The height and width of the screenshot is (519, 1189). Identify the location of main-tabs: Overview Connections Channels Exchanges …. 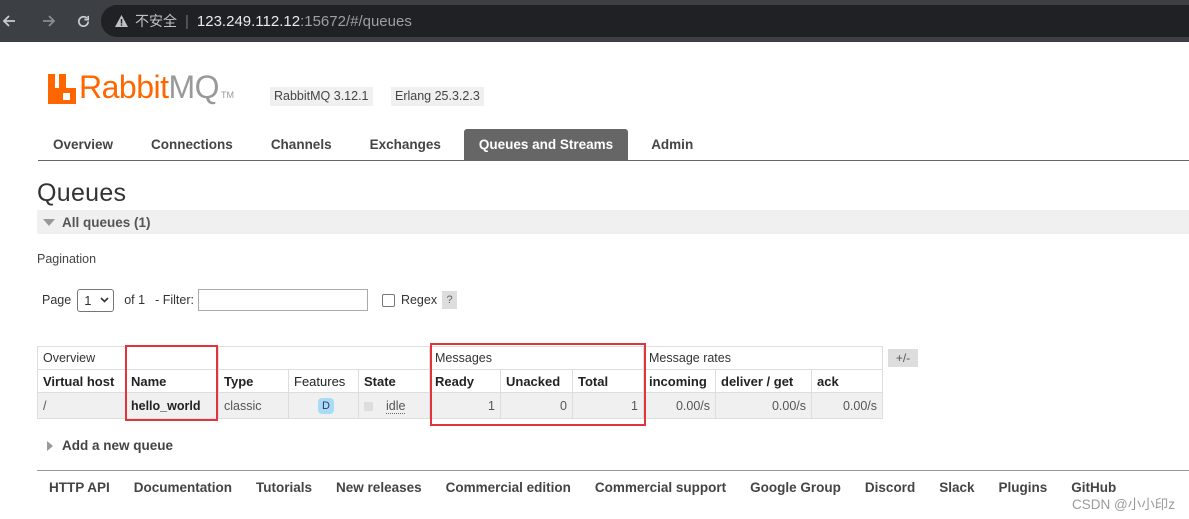
(613, 145).